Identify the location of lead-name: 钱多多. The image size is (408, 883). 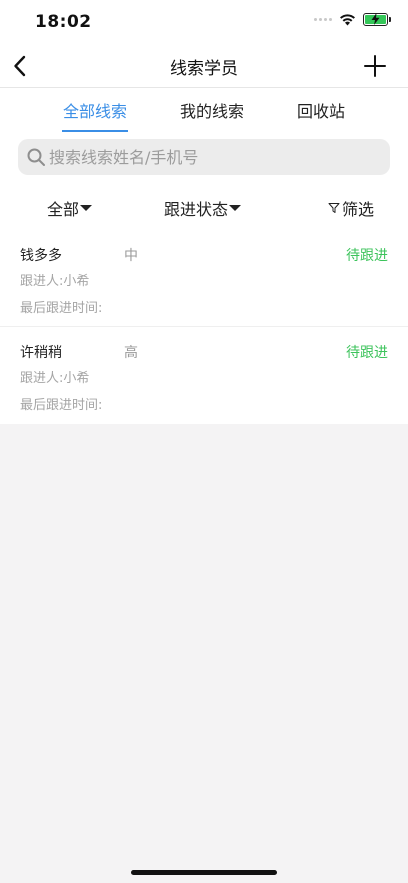
(41, 256).